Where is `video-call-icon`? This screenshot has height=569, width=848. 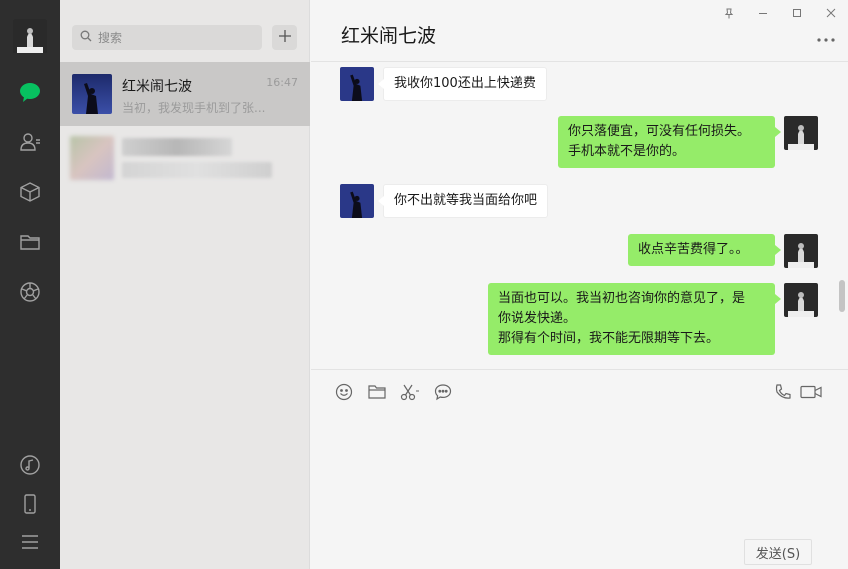
video-call-icon is located at coordinates (811, 392).